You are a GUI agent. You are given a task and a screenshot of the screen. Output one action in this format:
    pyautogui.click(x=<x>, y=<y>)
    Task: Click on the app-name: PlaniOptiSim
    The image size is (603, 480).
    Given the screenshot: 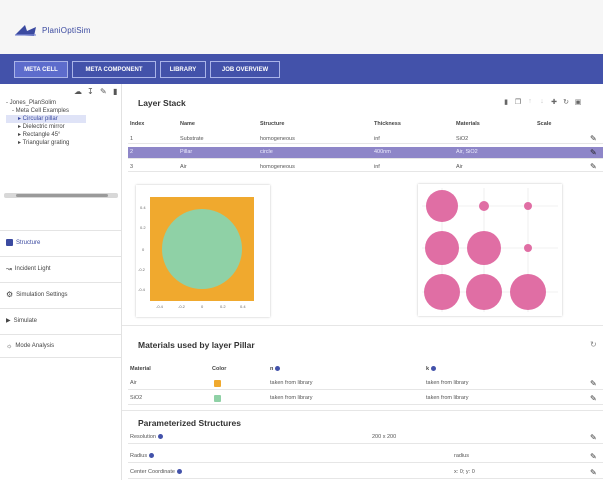 What is the action you would take?
    pyautogui.click(x=66, y=30)
    